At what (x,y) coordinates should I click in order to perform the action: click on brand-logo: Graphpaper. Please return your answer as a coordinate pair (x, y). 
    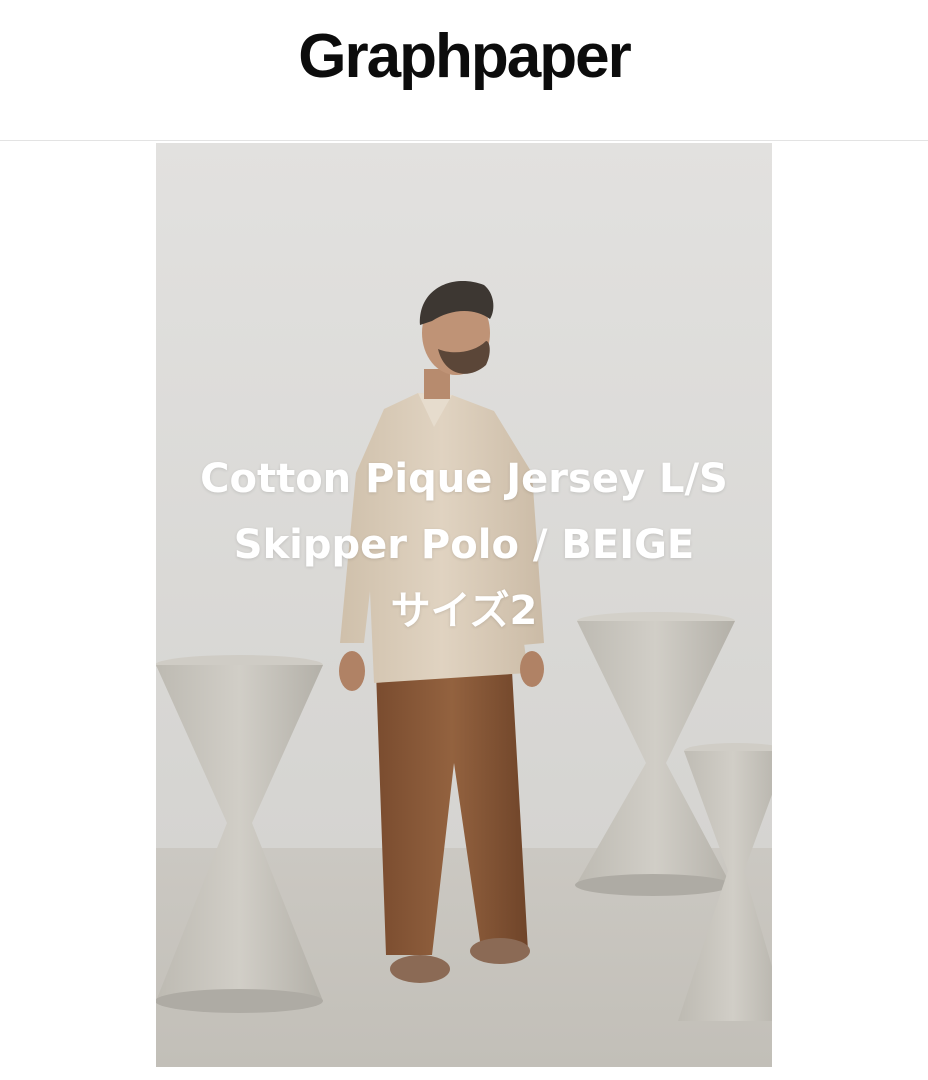
    Looking at the image, I should click on (464, 56).